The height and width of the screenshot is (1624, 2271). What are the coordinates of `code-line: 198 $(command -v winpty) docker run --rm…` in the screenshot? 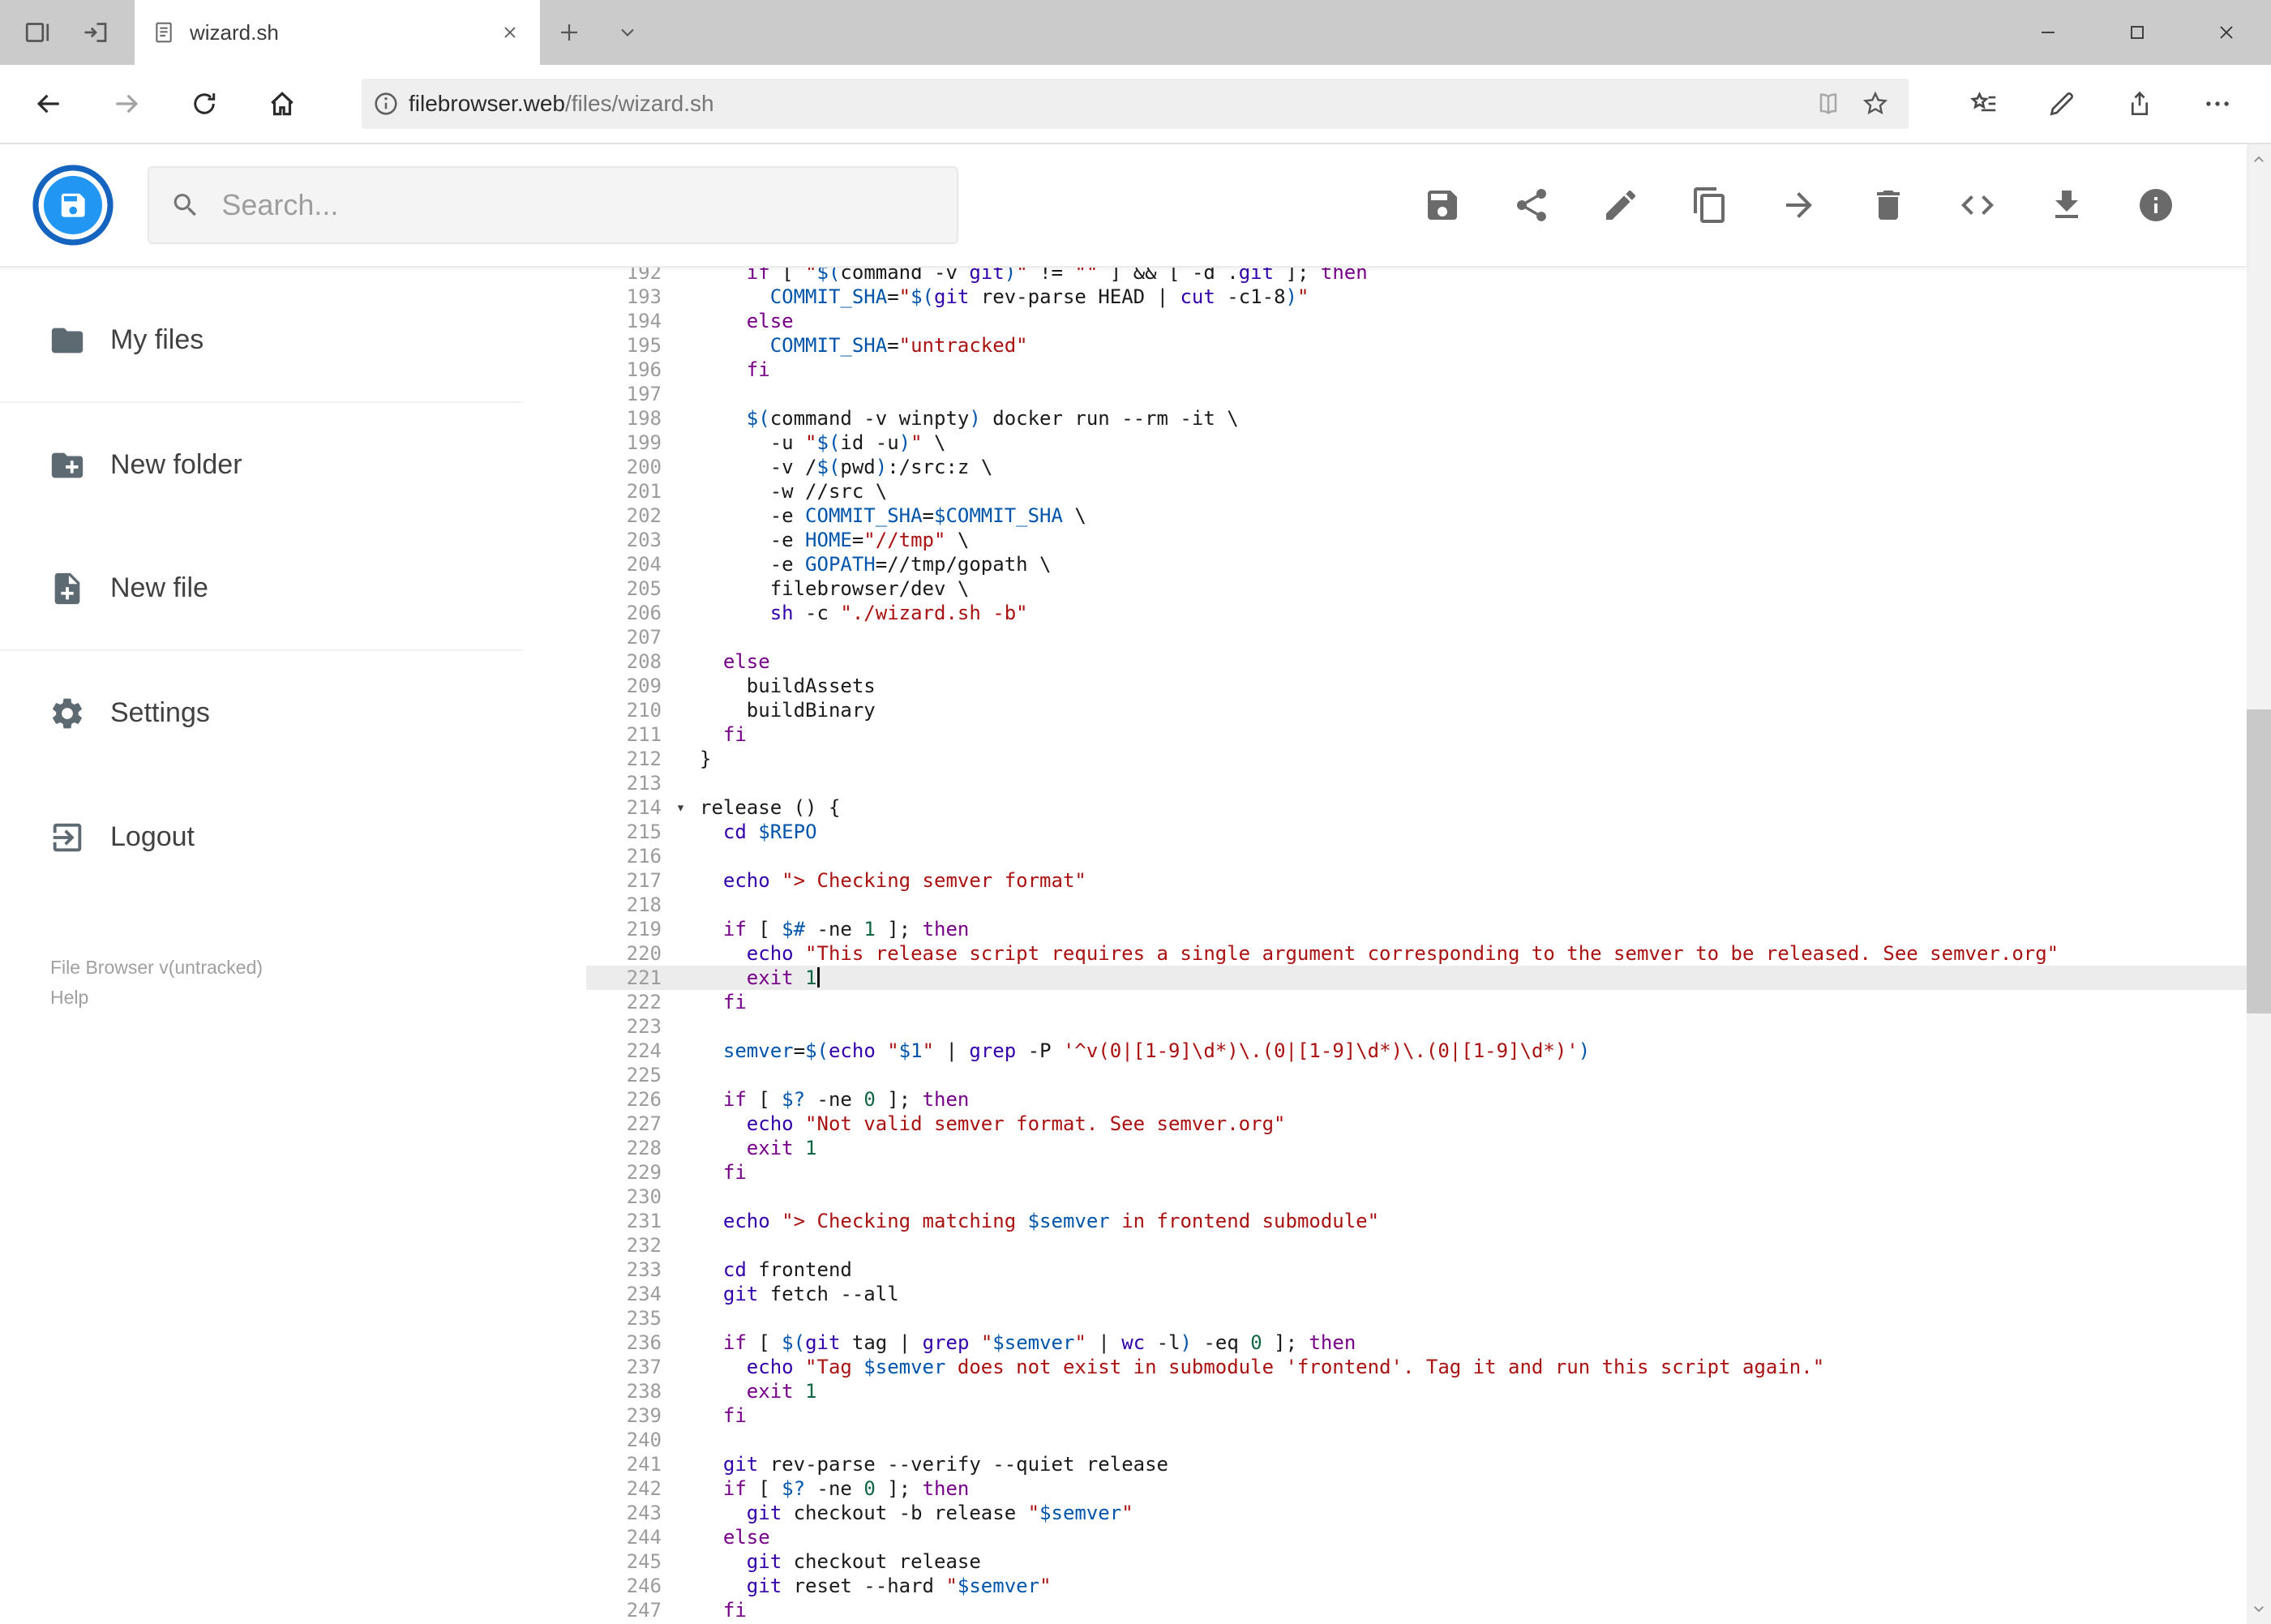 It's located at (1417, 419).